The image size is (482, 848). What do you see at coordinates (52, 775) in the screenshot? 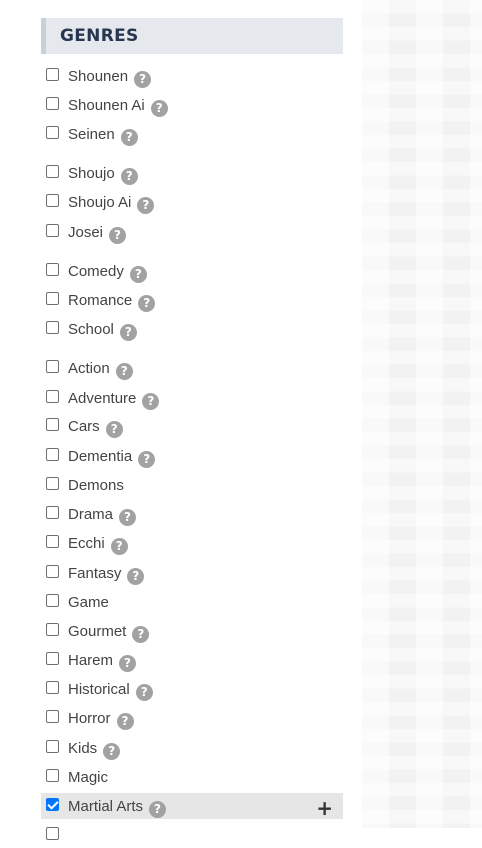
I see `genre-checkbox-magic` at bounding box center [52, 775].